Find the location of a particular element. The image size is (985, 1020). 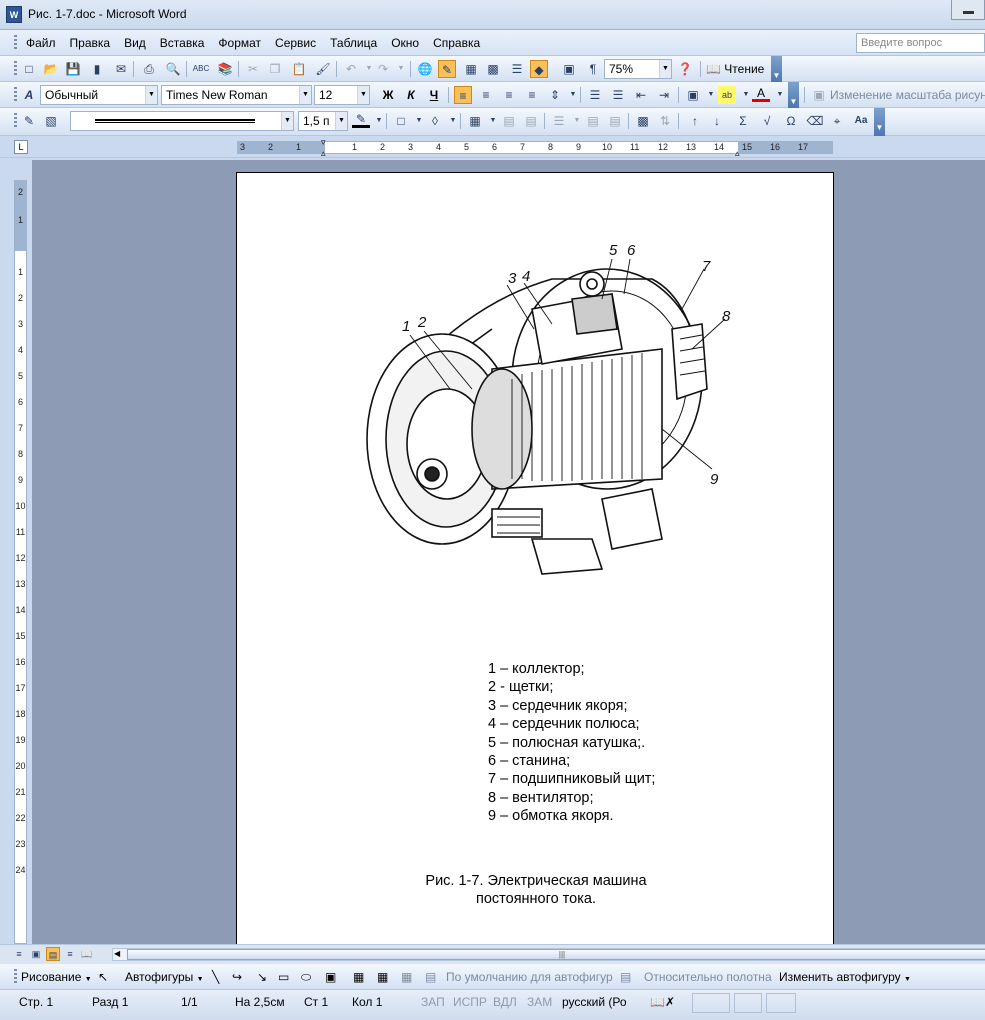

sort-descending-icon: ↓ is located at coordinates (717, 121).